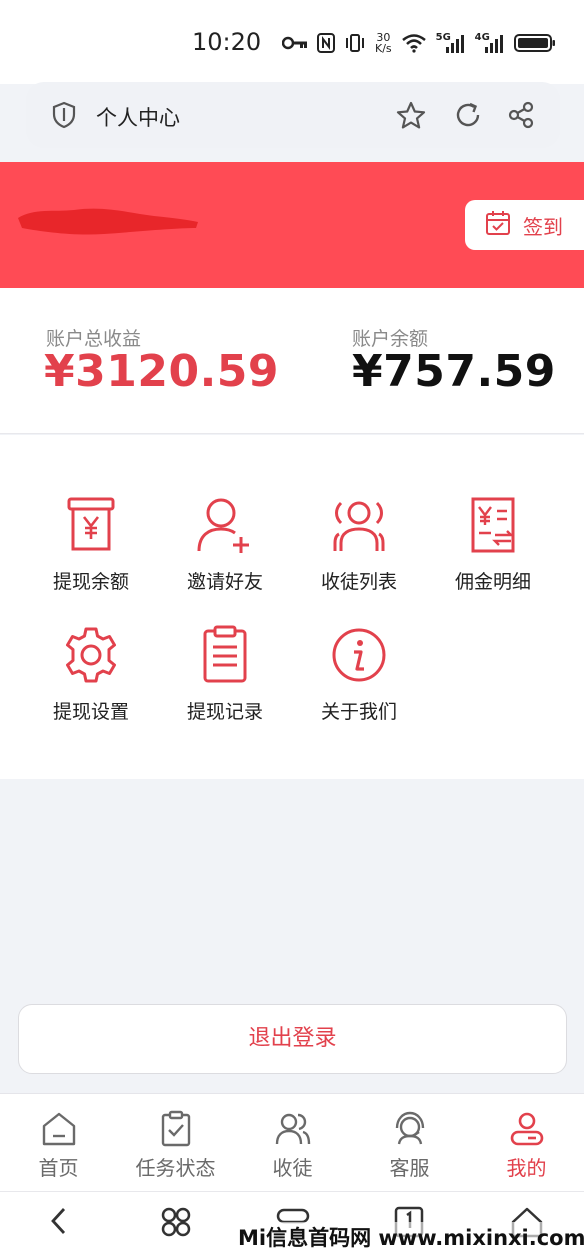 Image resolution: width=584 pixels, height=1248 pixels. I want to click on menu-item-label: 提现设置, so click(90, 712).